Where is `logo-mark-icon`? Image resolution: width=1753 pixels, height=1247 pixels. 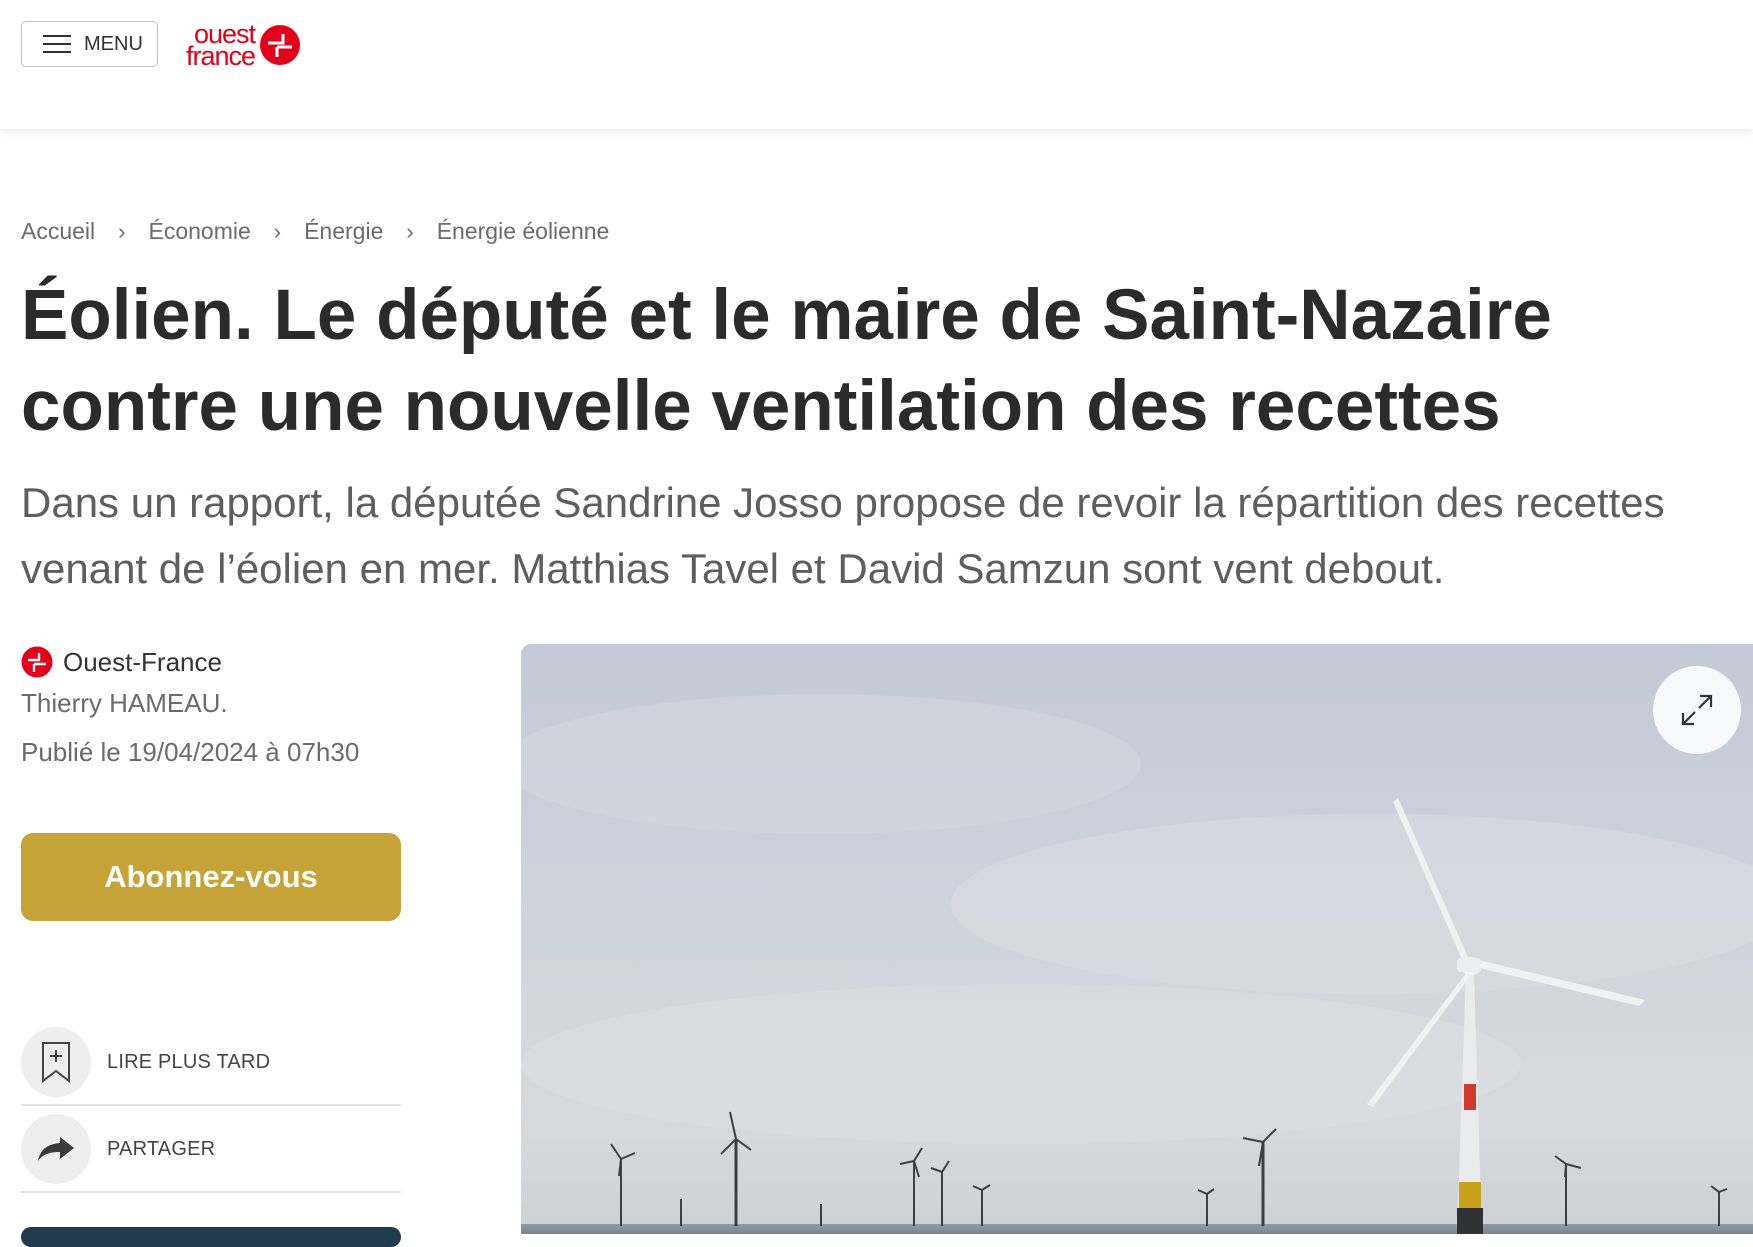 logo-mark-icon is located at coordinates (280, 45).